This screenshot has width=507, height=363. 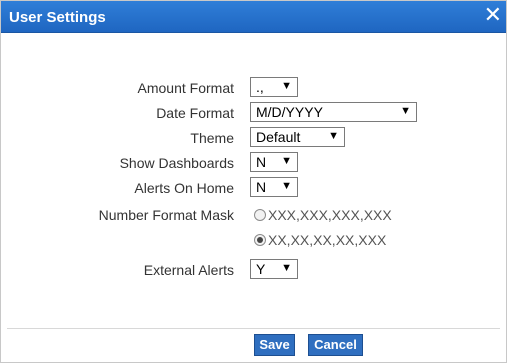 I want to click on alerts-on-home-select: N ▼, so click(x=274, y=187).